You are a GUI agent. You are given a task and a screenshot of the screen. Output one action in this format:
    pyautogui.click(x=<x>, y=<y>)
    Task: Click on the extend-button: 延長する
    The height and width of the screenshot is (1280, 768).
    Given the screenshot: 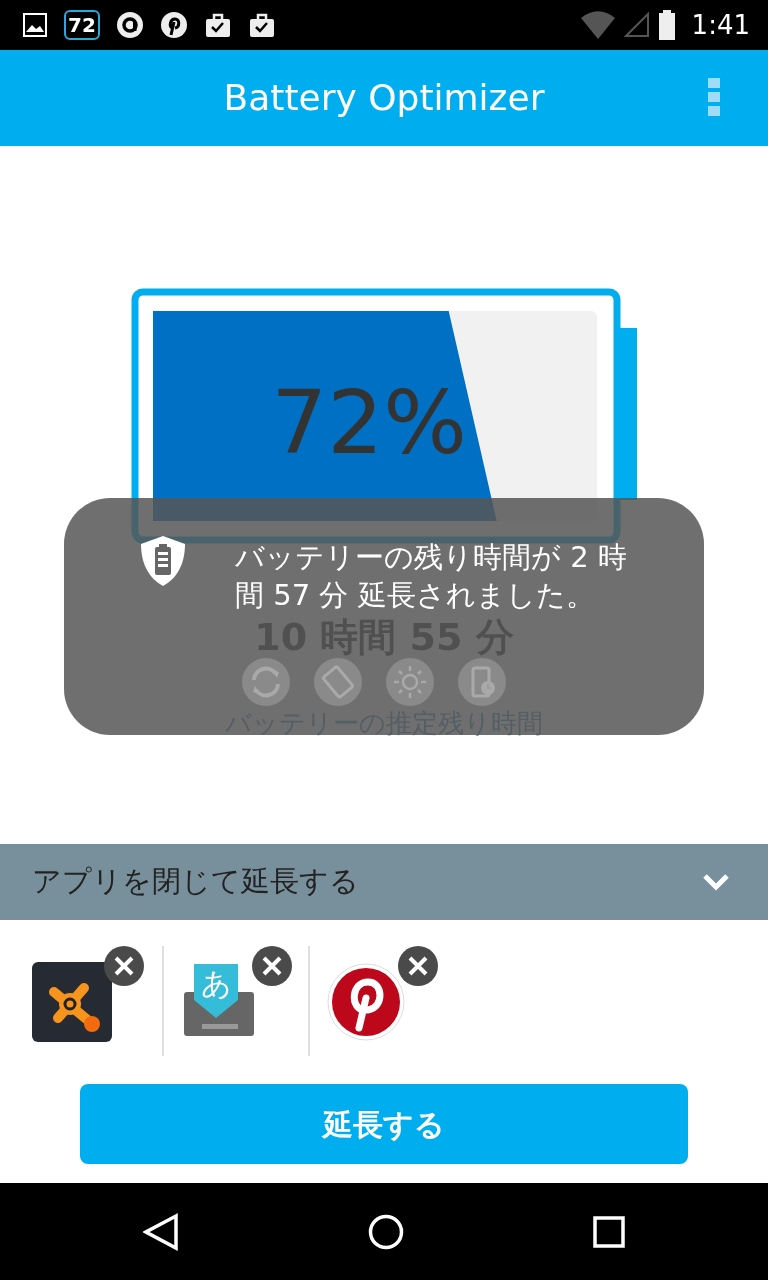 What is the action you would take?
    pyautogui.click(x=384, y=1124)
    